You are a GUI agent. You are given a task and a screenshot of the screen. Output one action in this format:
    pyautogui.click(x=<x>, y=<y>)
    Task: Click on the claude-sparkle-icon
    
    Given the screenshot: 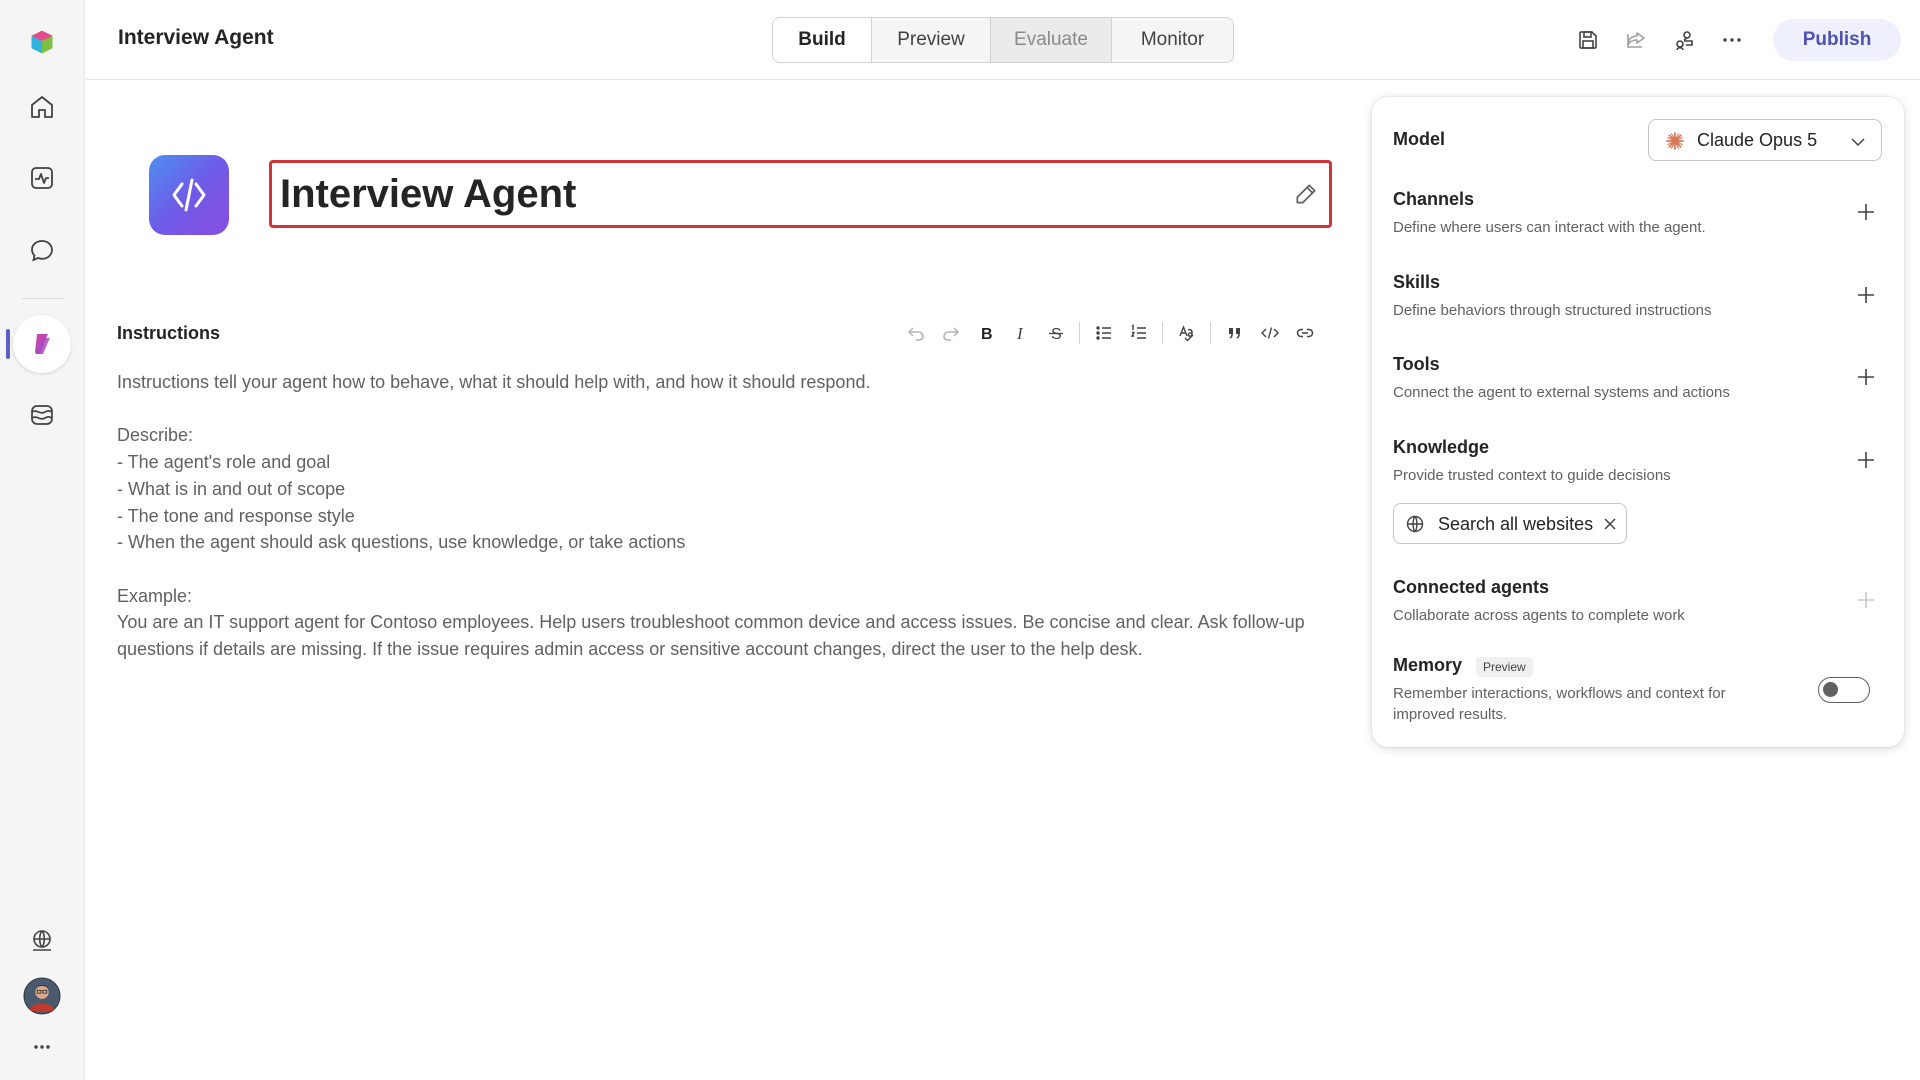 What is the action you would take?
    pyautogui.click(x=1675, y=141)
    